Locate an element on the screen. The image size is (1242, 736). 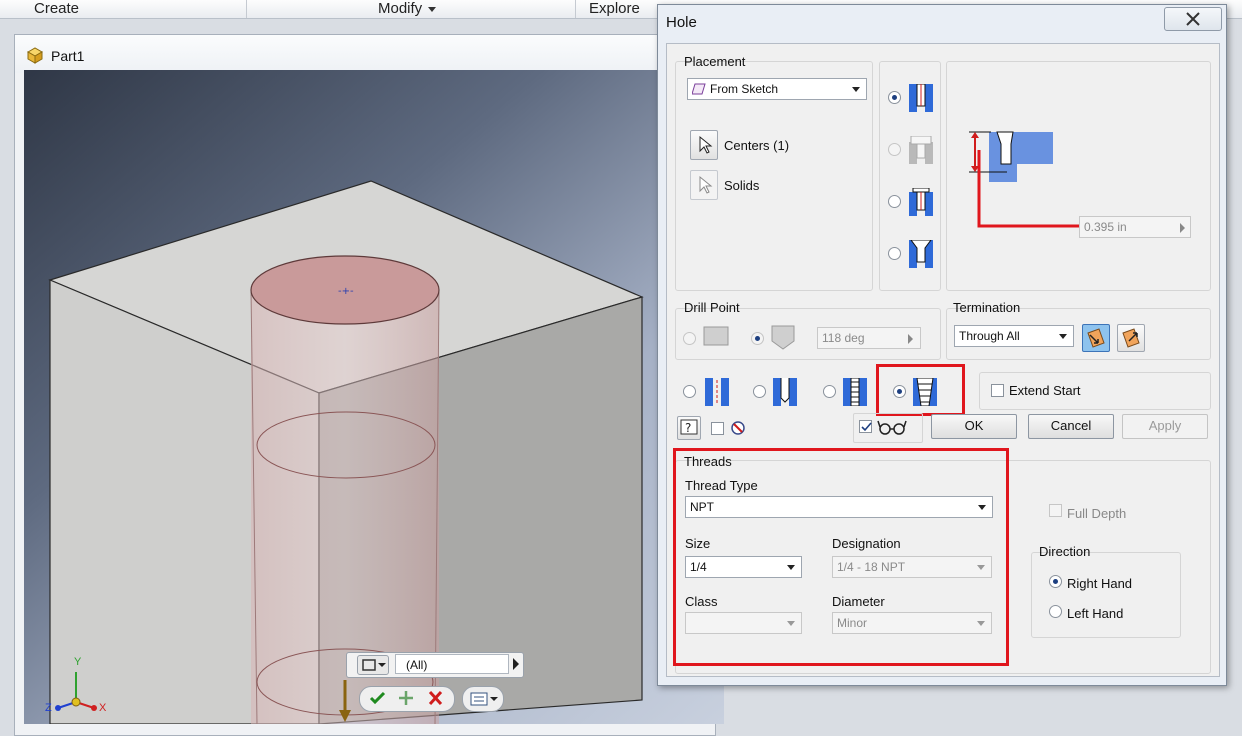
mini-toolbar-actions is located at coordinates (407, 699).